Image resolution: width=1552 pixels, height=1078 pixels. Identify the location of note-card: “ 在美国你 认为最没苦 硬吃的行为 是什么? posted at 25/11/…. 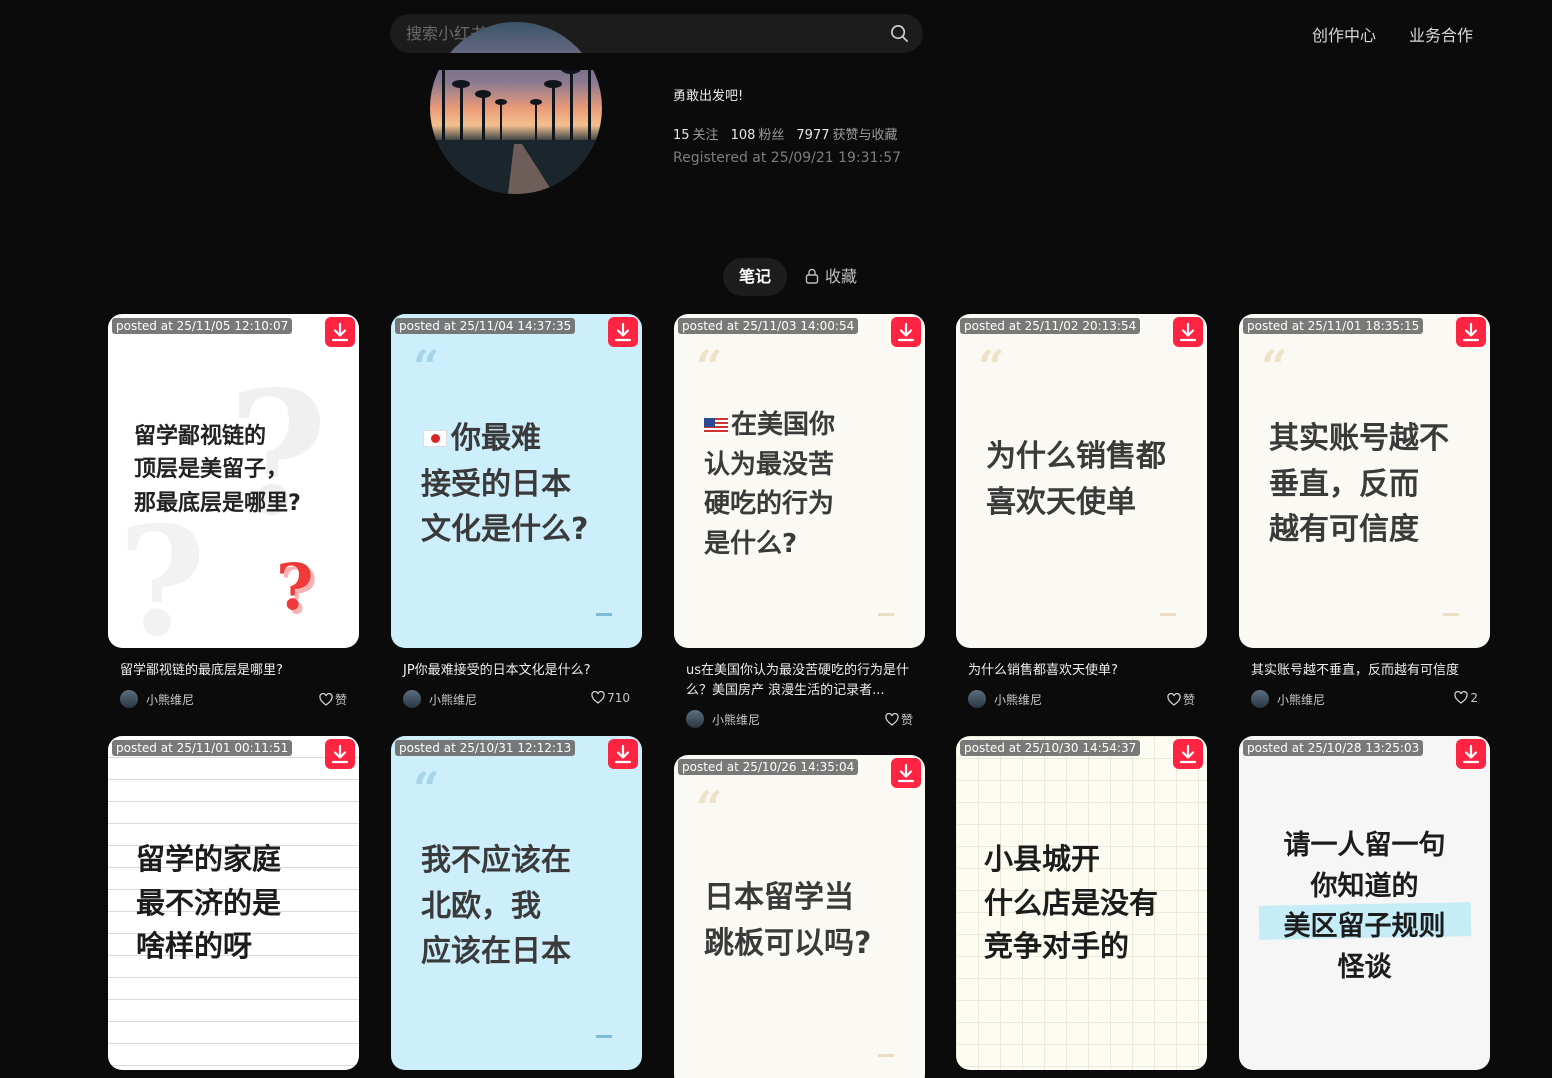
(799, 521).